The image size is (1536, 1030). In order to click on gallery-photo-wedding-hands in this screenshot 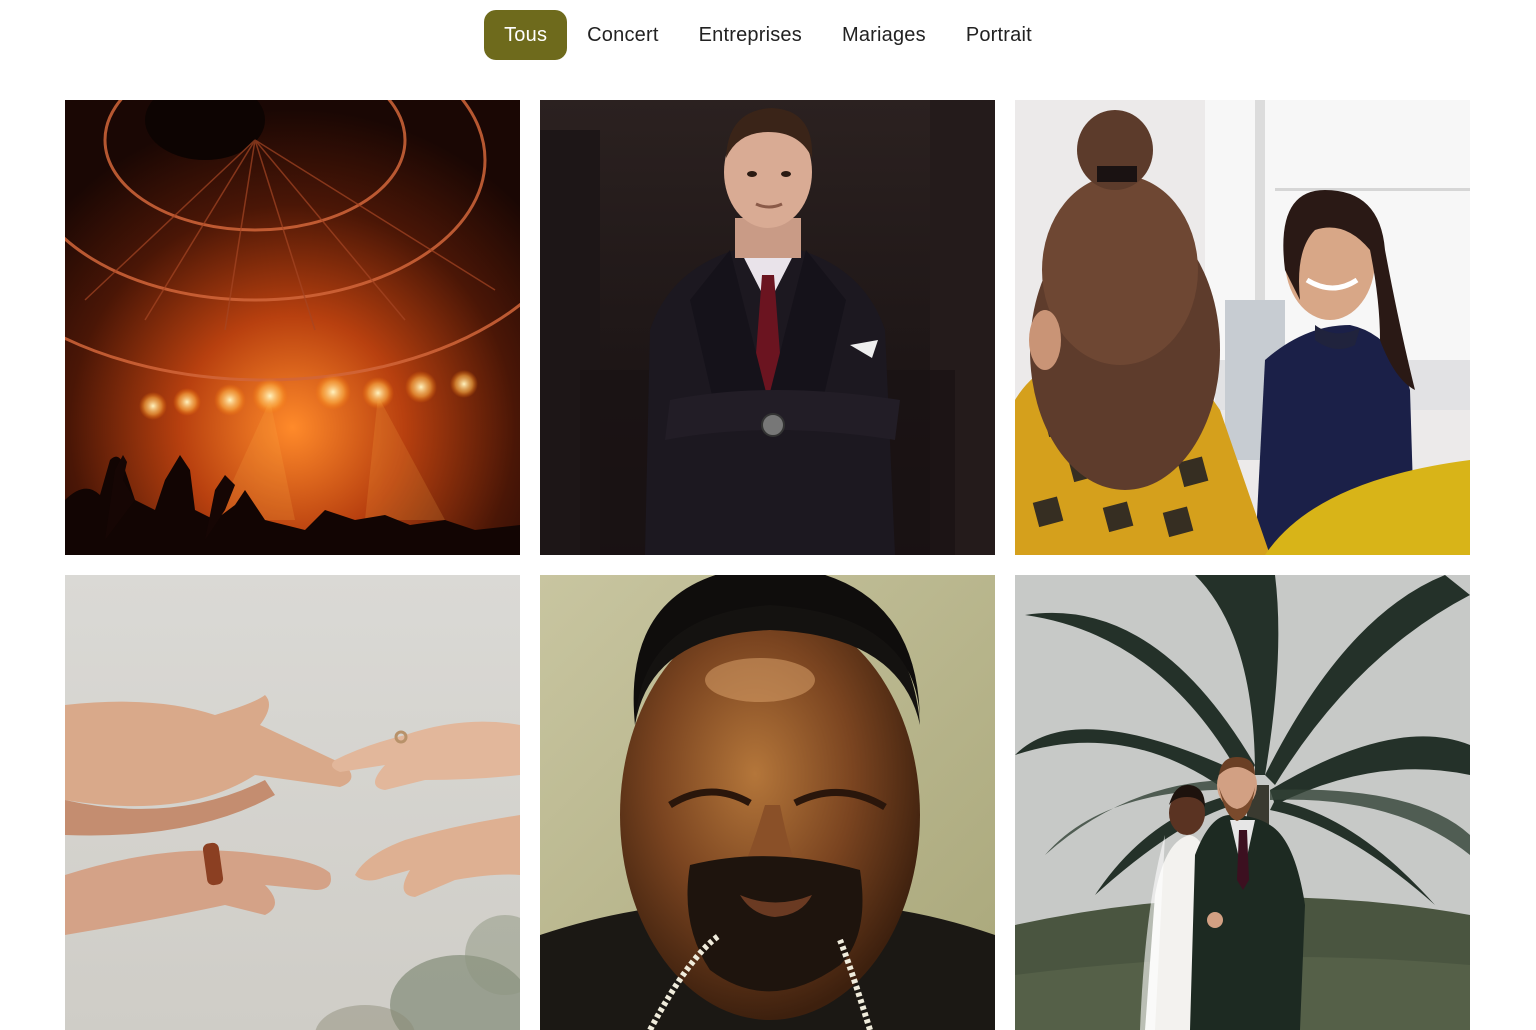, I will do `click(292, 802)`.